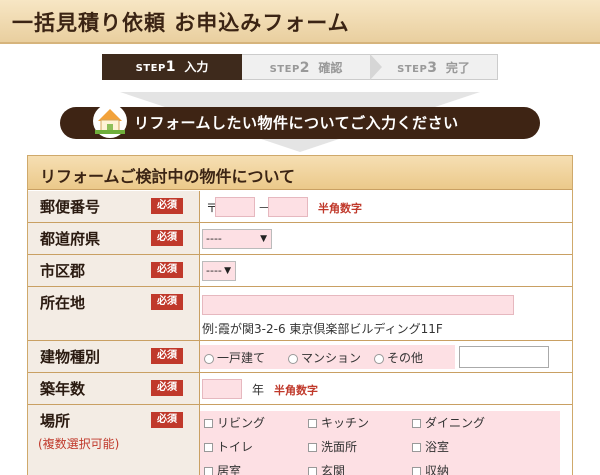 The height and width of the screenshot is (475, 600). What do you see at coordinates (258, 390) in the screenshot?
I see `age-unit: 年` at bounding box center [258, 390].